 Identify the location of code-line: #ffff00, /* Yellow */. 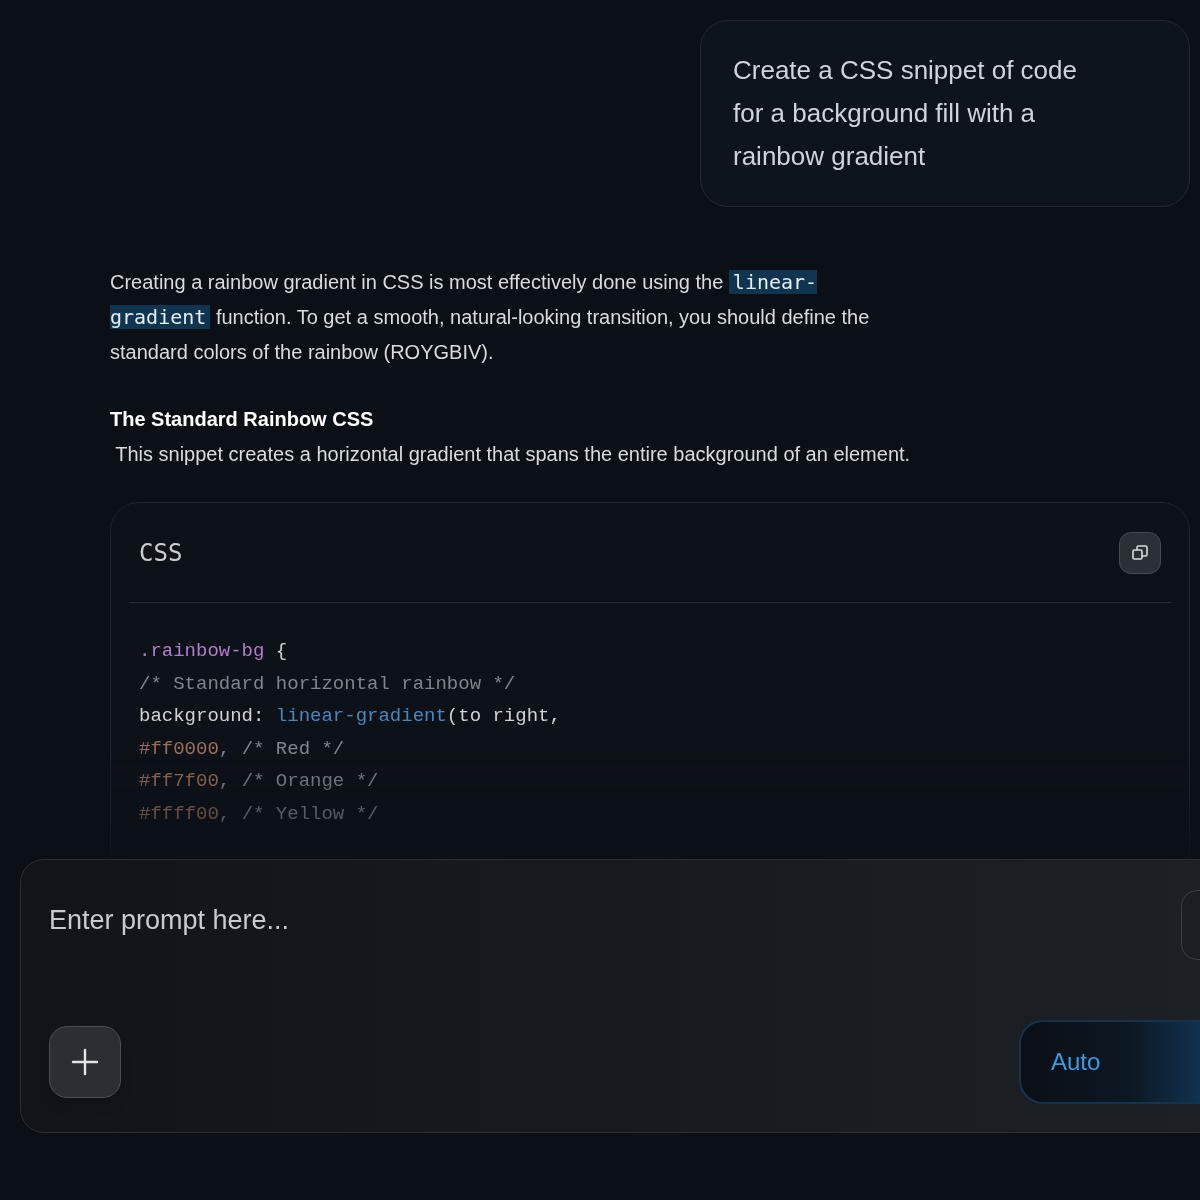
(259, 814).